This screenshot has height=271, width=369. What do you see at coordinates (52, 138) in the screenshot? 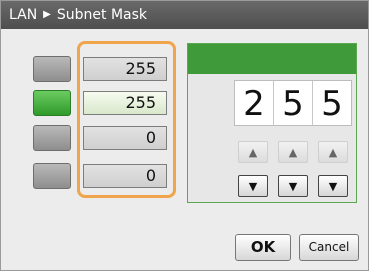
I see `octet-3-select-button` at bounding box center [52, 138].